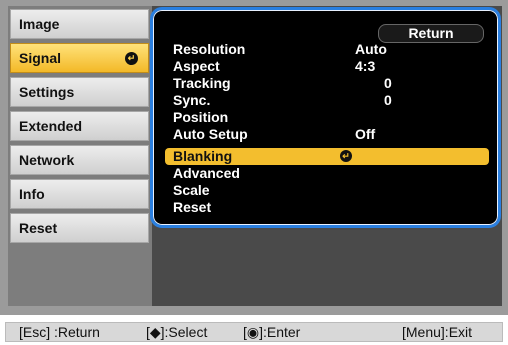 Image resolution: width=508 pixels, height=345 pixels. Describe the element at coordinates (79, 58) in the screenshot. I see `tab-signal: Signal ↵` at that location.